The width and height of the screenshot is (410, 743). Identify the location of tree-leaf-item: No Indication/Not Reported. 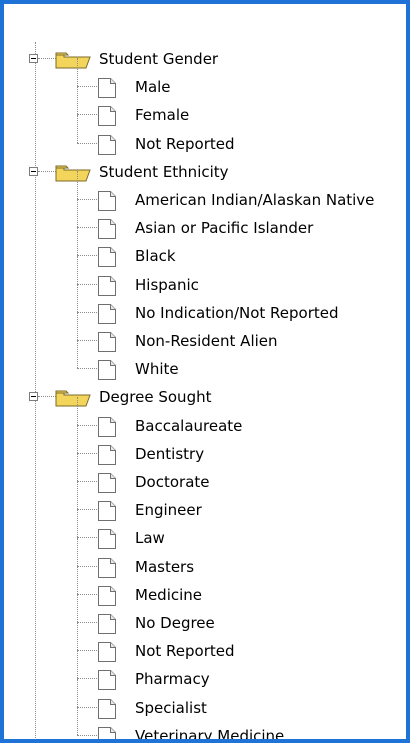
(204, 305).